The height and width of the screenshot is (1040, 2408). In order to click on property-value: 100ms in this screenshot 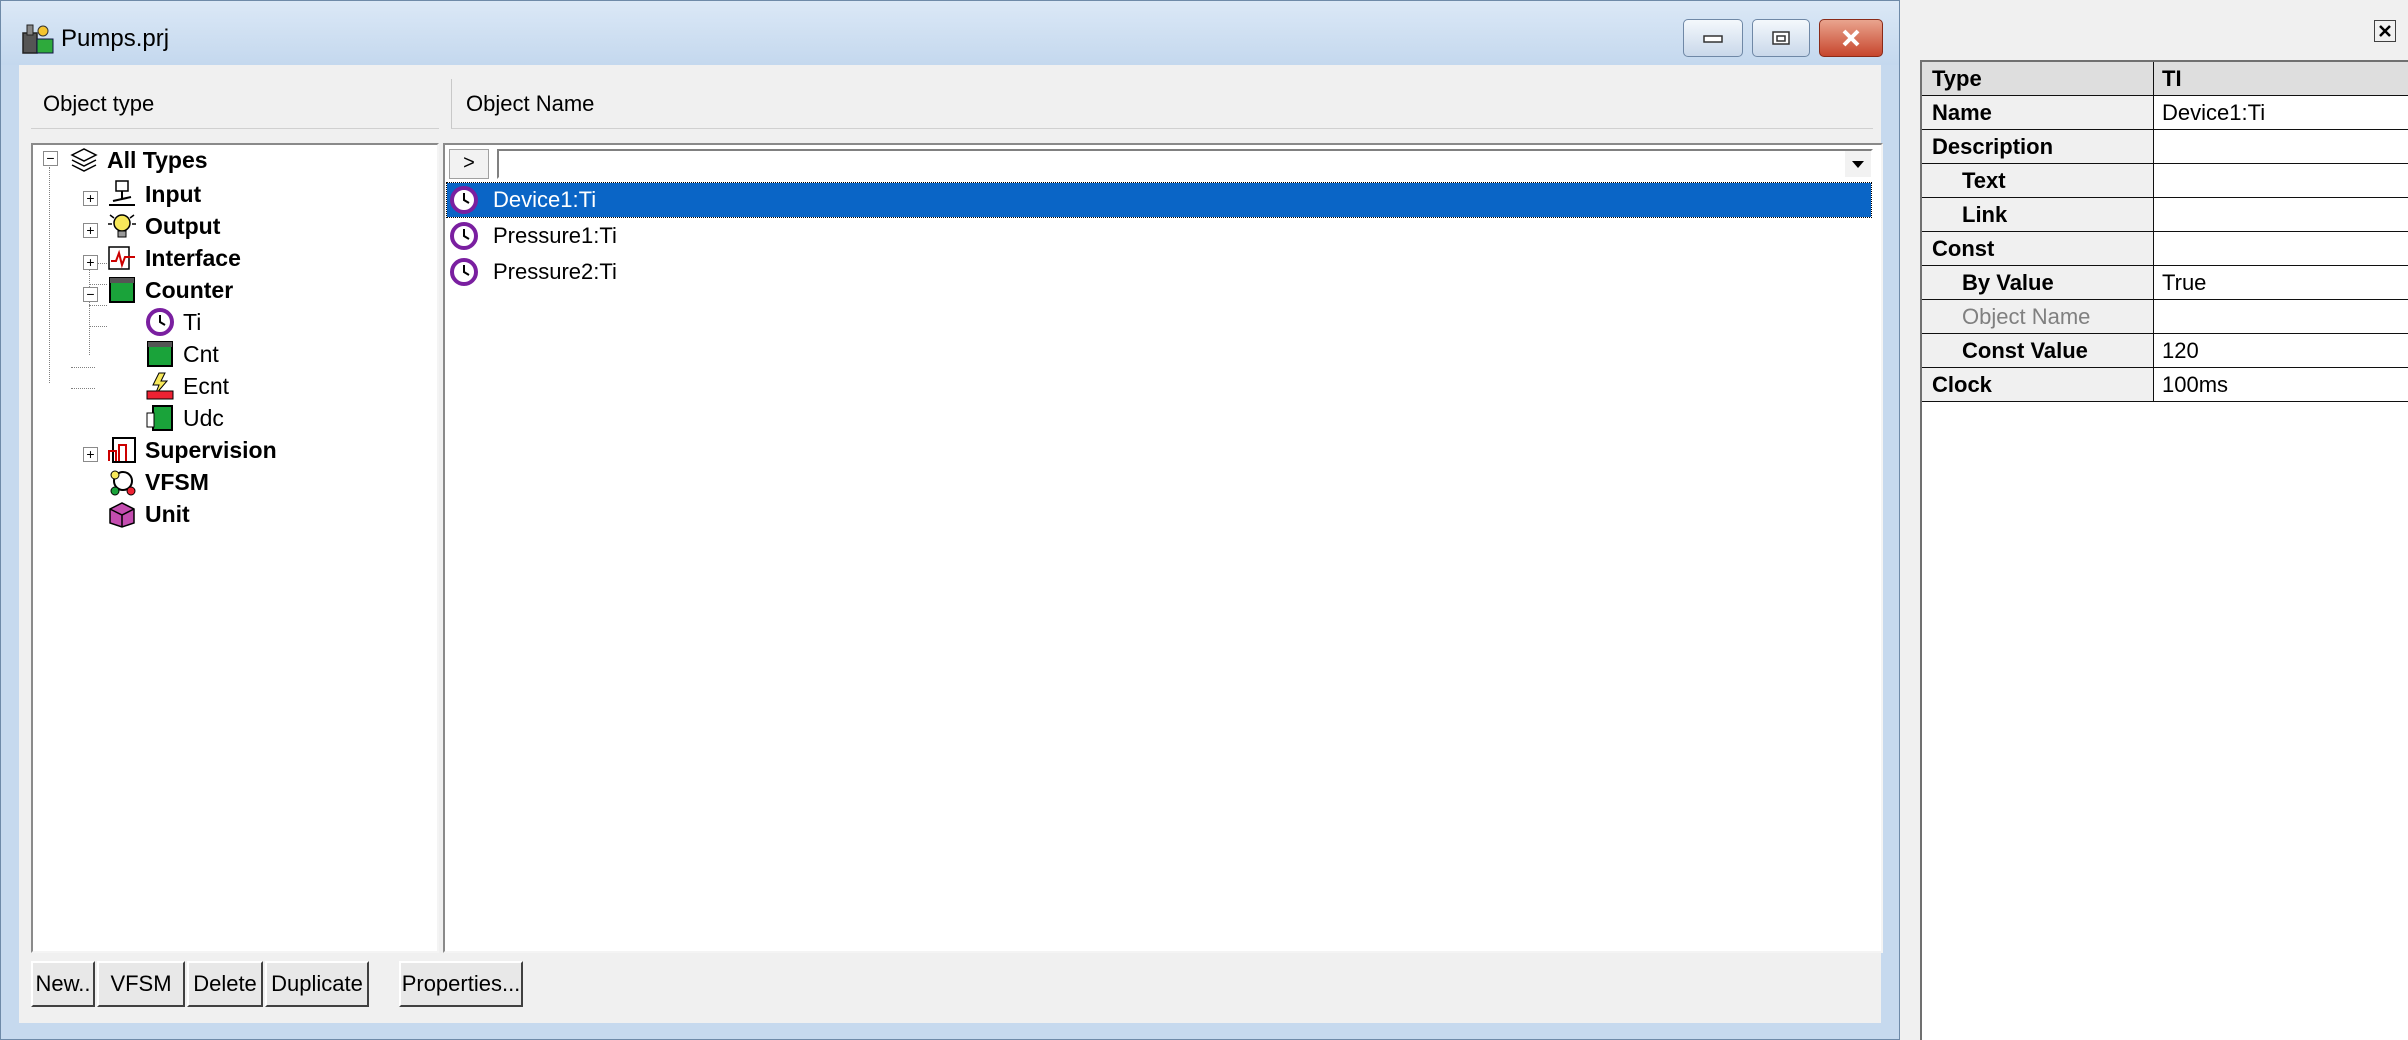, I will do `click(2281, 384)`.